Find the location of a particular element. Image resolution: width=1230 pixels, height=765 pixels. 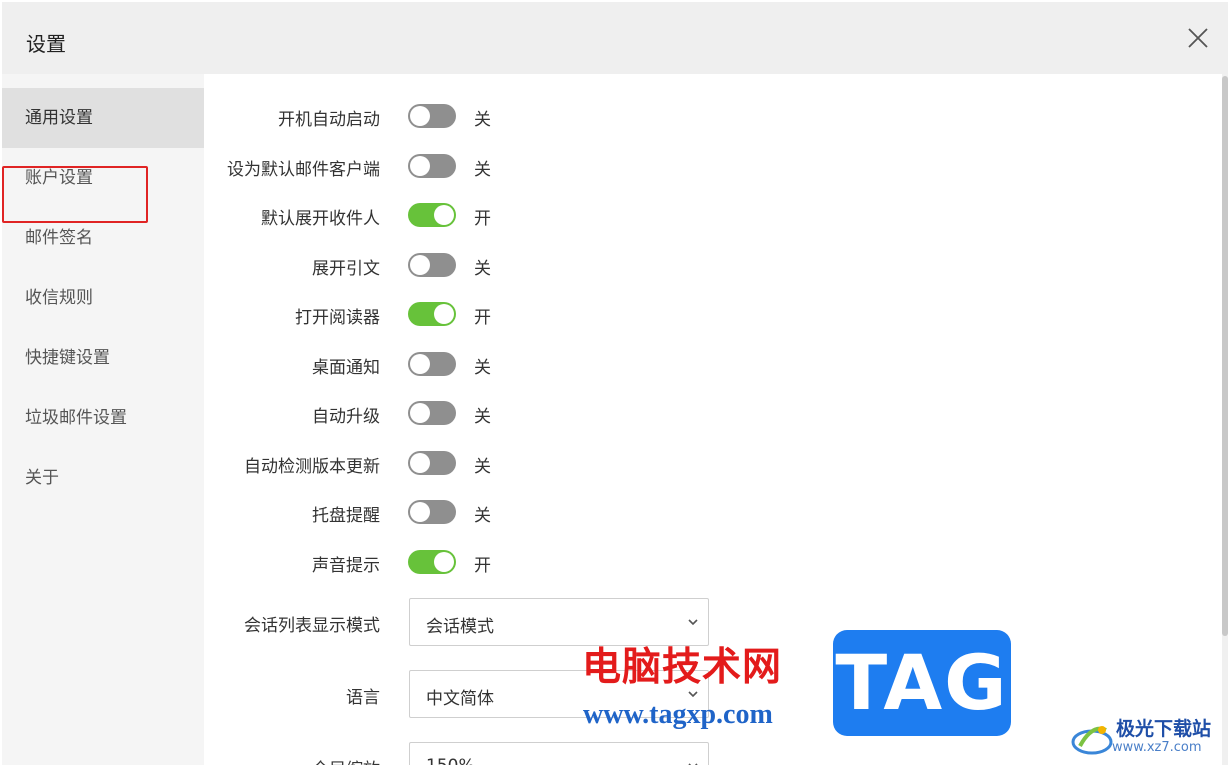

setting-label: 默认展开收件人 is located at coordinates (320, 219).